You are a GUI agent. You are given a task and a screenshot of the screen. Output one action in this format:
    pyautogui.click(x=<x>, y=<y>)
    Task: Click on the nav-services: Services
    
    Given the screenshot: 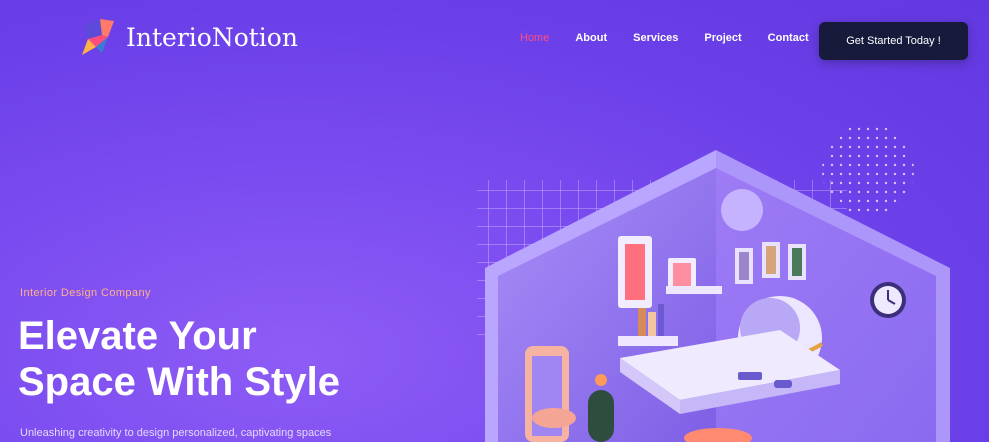 What is the action you would take?
    pyautogui.click(x=655, y=38)
    